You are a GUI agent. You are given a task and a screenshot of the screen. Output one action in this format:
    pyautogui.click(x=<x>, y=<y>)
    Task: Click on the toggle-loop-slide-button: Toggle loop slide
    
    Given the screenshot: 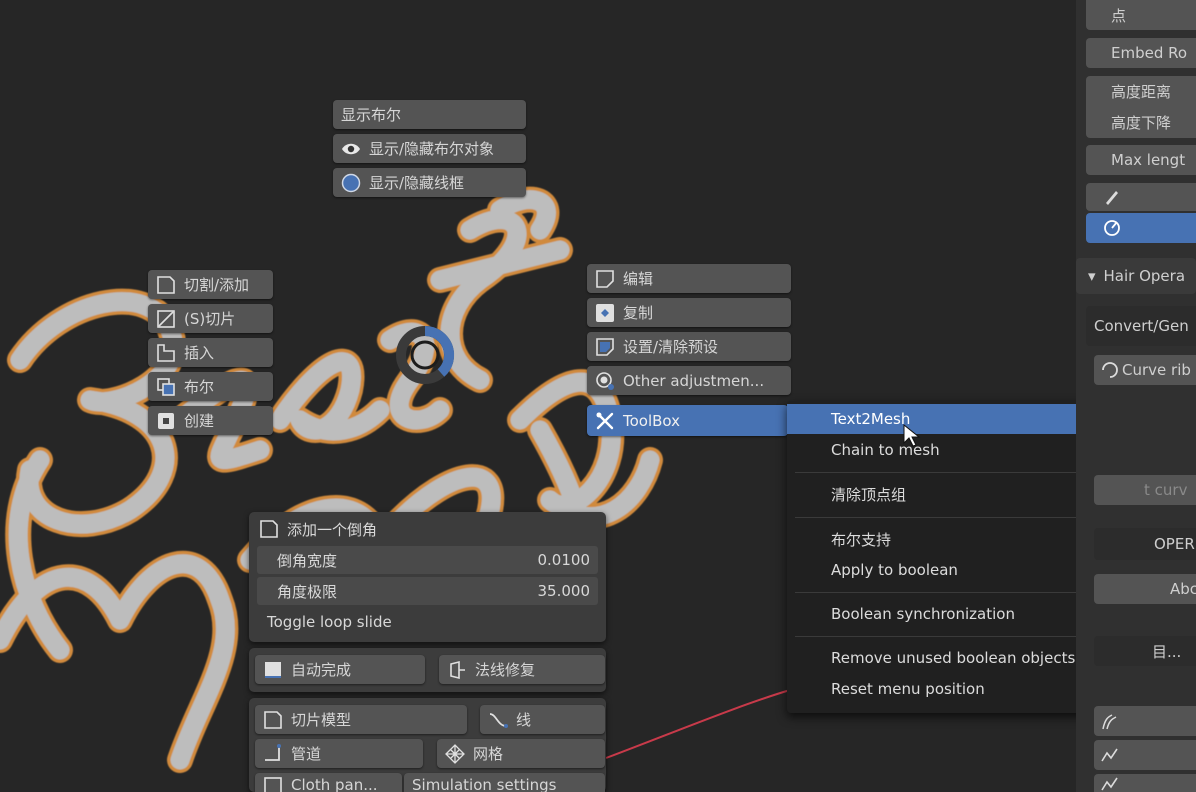 What is the action you would take?
    pyautogui.click(x=428, y=622)
    